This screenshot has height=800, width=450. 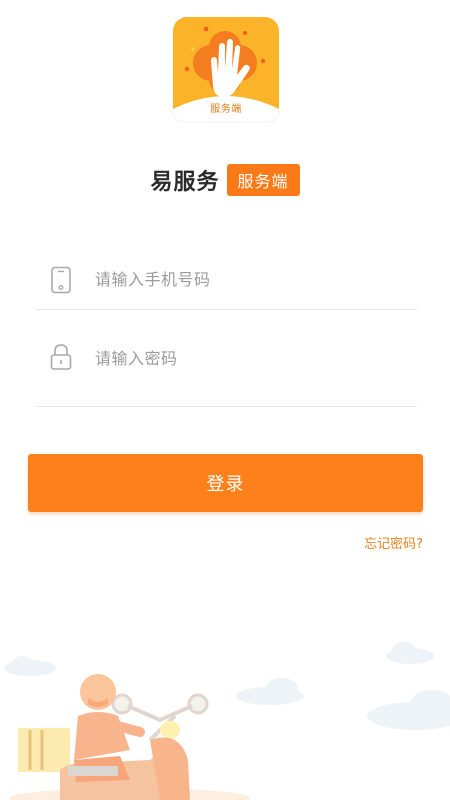 What do you see at coordinates (226, 69) in the screenshot?
I see `app-logo: 服务端` at bounding box center [226, 69].